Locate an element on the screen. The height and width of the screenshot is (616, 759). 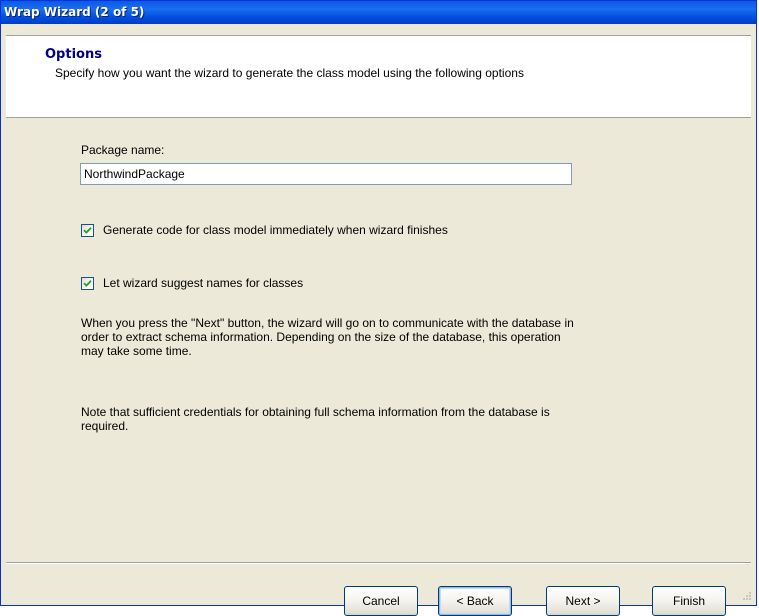
package-name-label: Package name: is located at coordinates (123, 150).